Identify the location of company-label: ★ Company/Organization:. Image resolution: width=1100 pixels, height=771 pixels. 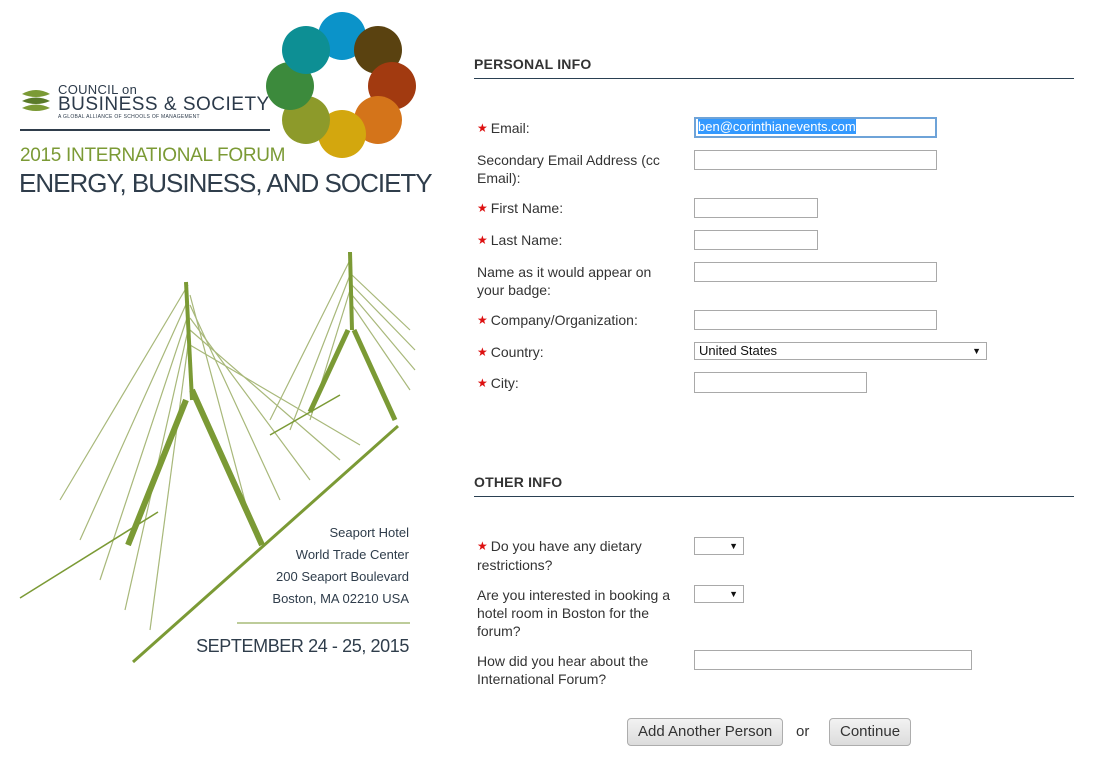
(577, 320).